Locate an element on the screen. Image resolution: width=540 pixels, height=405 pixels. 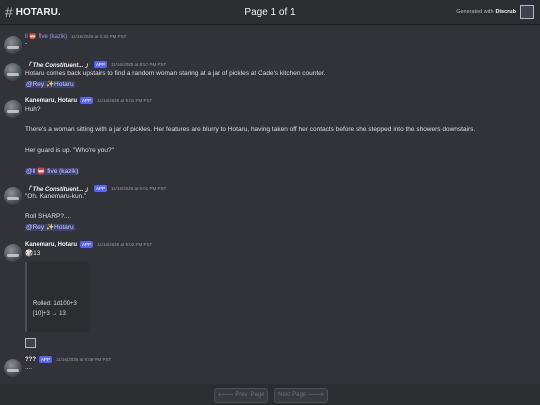
mention-line: @ll 📛 five (kazik) is located at coordinates (52, 171).